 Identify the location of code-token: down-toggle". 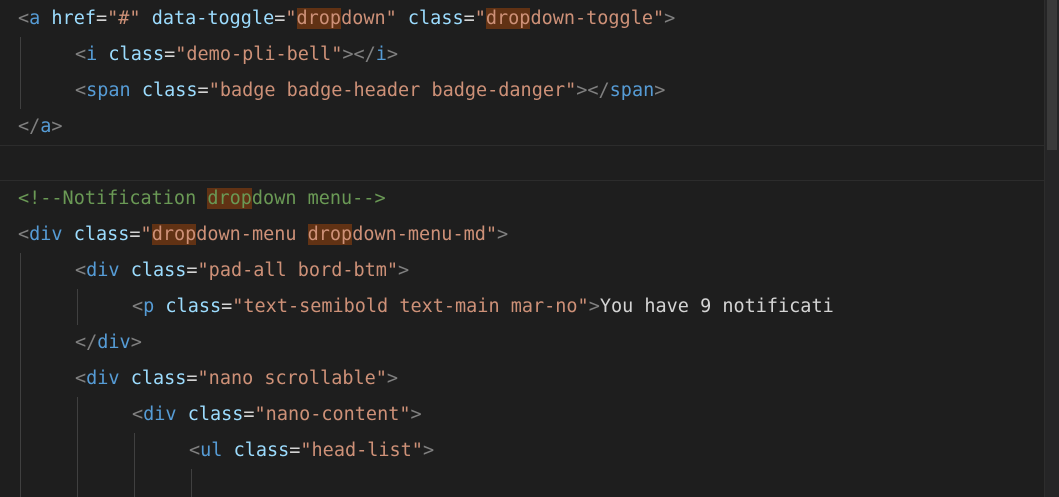
(597, 18).